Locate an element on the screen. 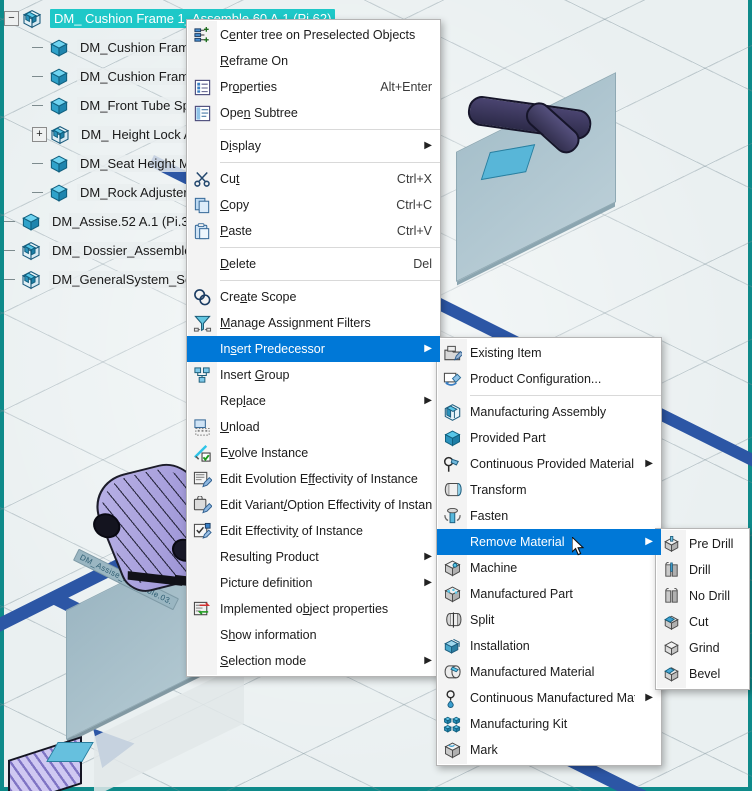 The width and height of the screenshot is (752, 791). product-configuration-icon is located at coordinates (452, 379).